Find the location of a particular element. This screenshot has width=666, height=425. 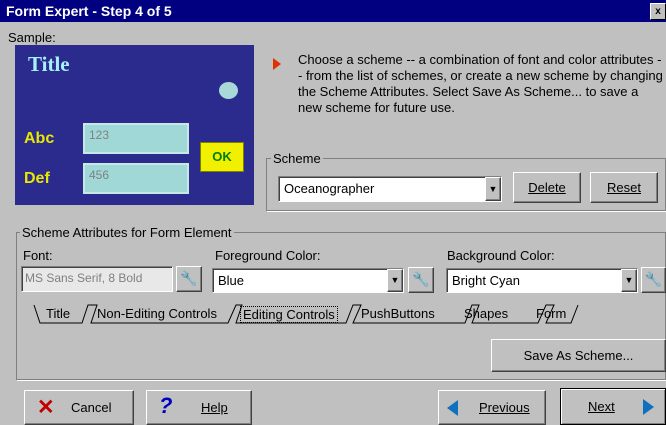

background-color-label-text: Background Color: is located at coordinates (501, 255).